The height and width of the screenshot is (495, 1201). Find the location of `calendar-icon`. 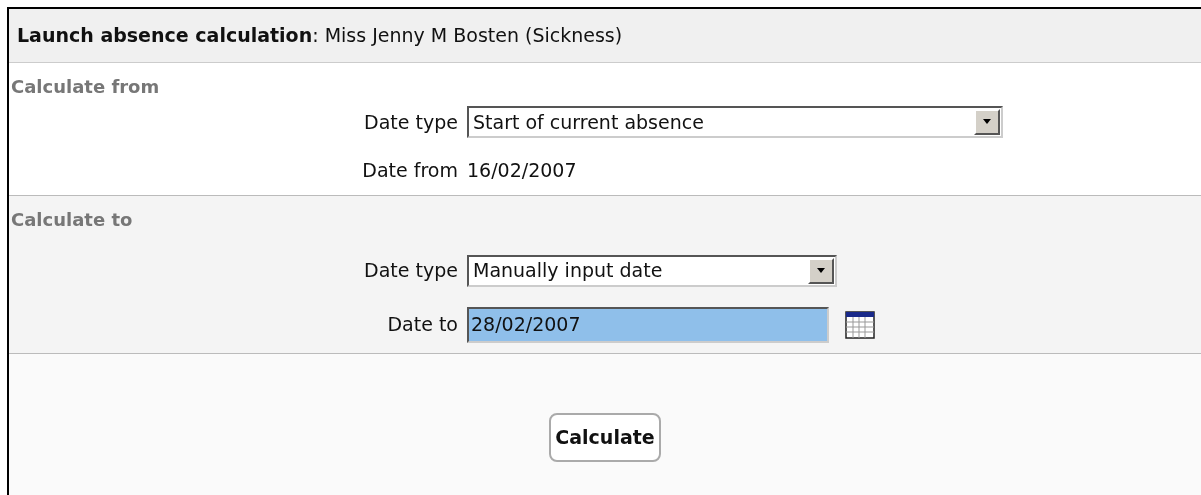

calendar-icon is located at coordinates (860, 324).